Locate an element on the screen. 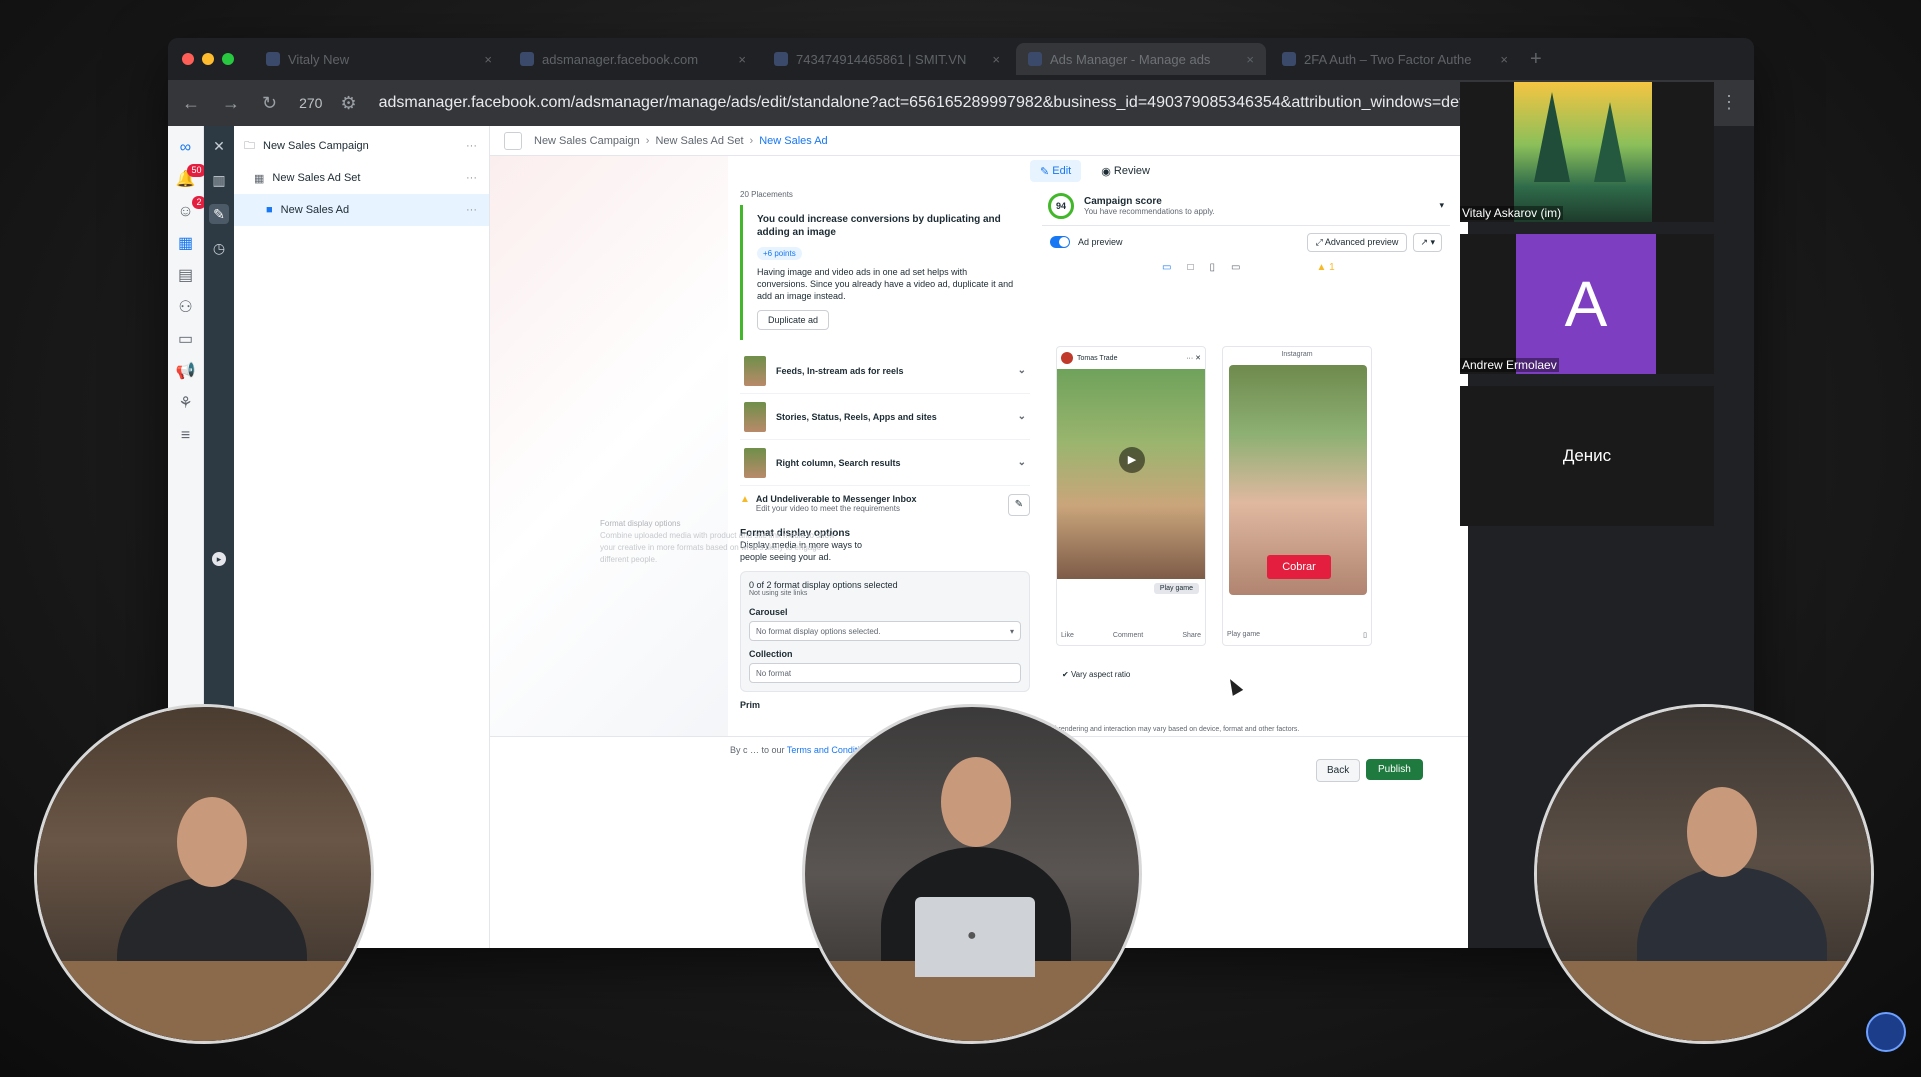  ad-preview-toggle is located at coordinates (1060, 242).